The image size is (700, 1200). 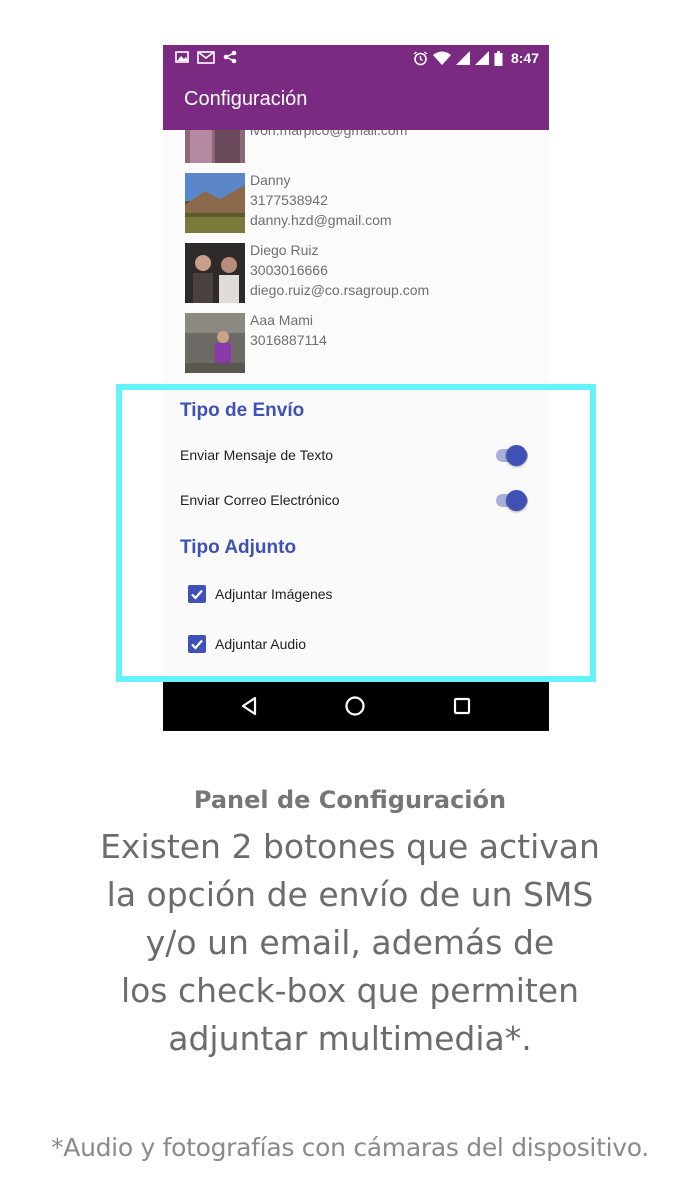 I want to click on caption-line: los check-box que permiten, so click(x=350, y=990).